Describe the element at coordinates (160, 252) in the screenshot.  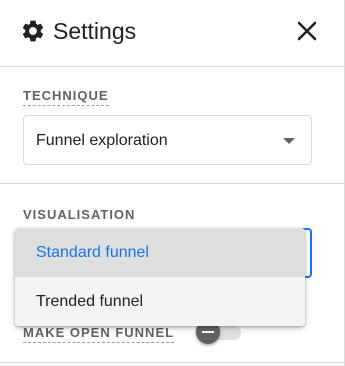
I see `menu-item-standard-funnel: Standard funnel` at that location.